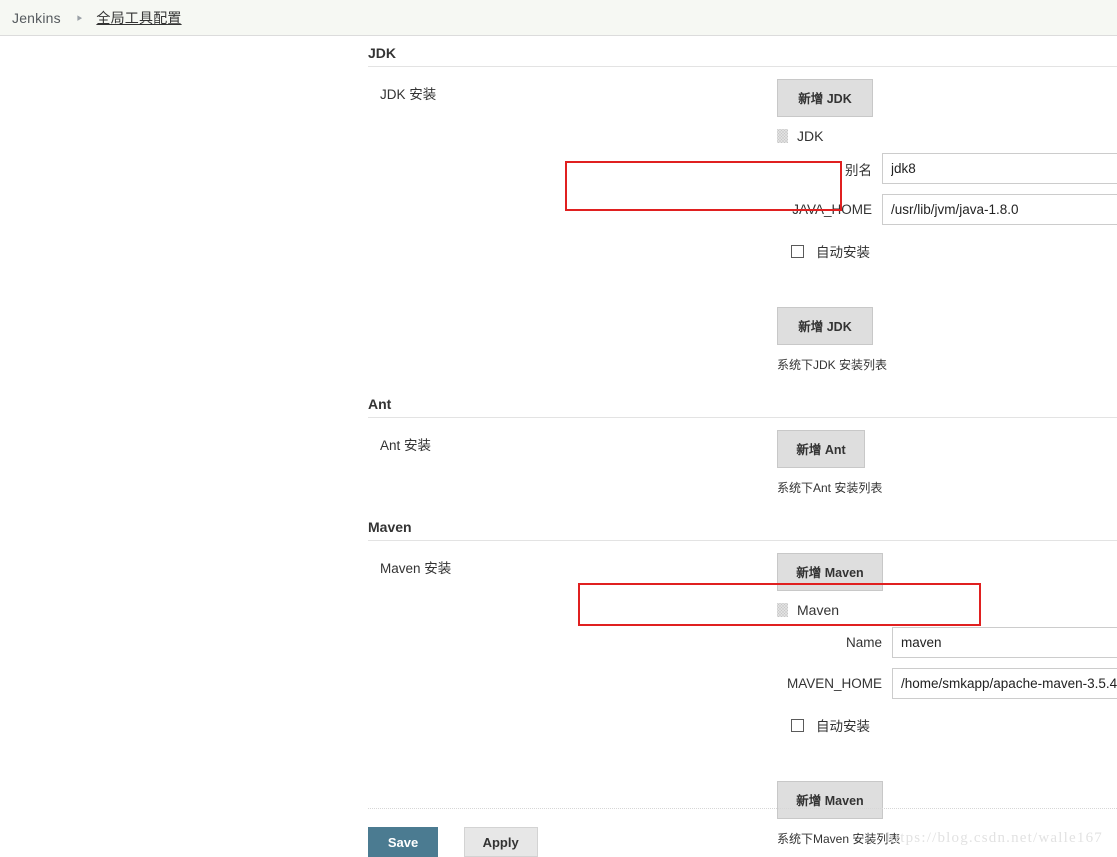  I want to click on ant-installations-row: Ant 安装 新增 Ant 系统下Ant 安装列表, so click(742, 464).